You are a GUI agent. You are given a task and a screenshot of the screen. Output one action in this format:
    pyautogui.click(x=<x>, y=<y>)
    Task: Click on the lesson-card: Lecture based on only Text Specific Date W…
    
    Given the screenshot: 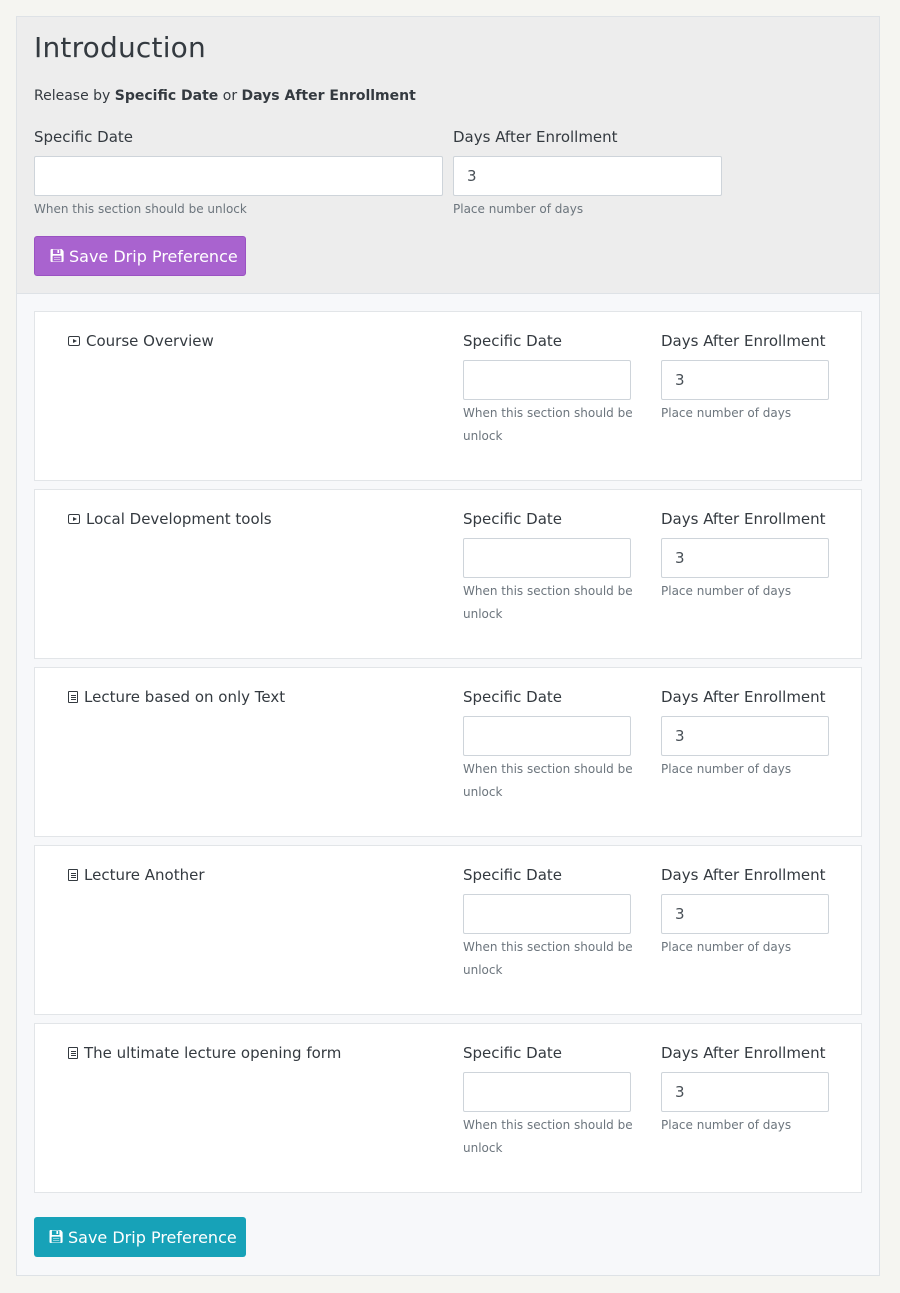 What is the action you would take?
    pyautogui.click(x=448, y=752)
    